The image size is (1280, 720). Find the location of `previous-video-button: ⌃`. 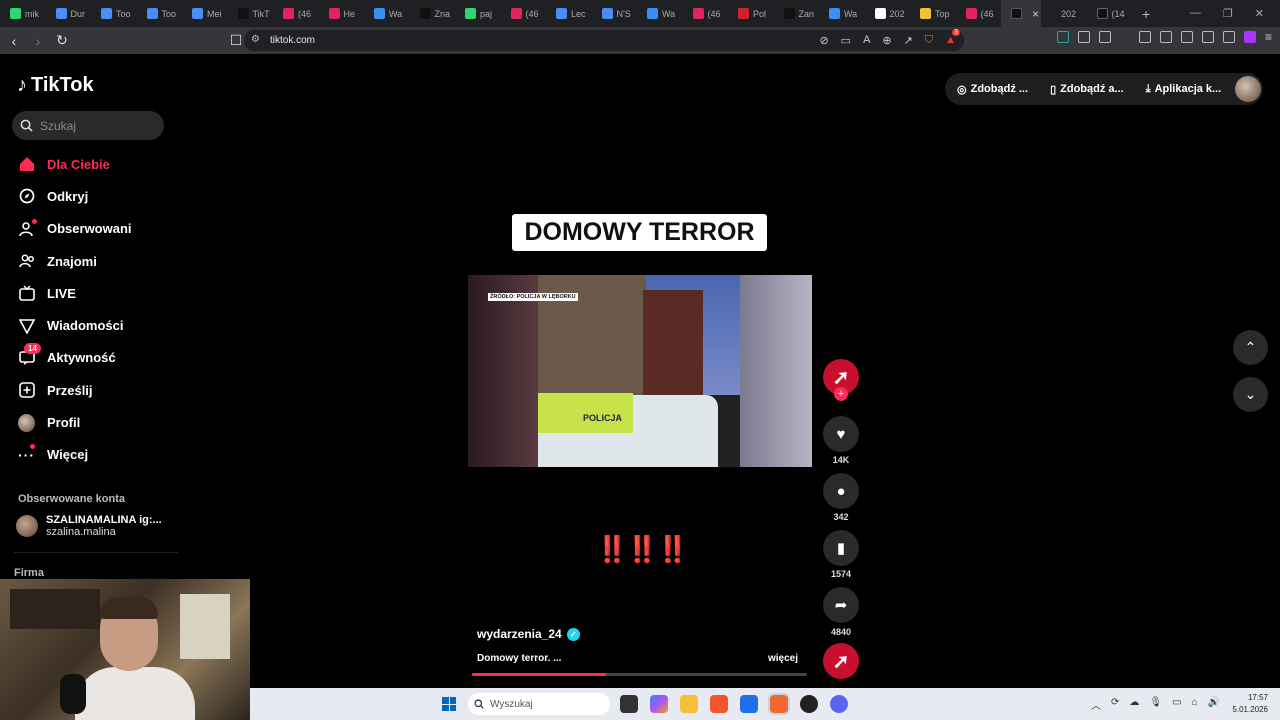

previous-video-button: ⌃ is located at coordinates (1250, 347).